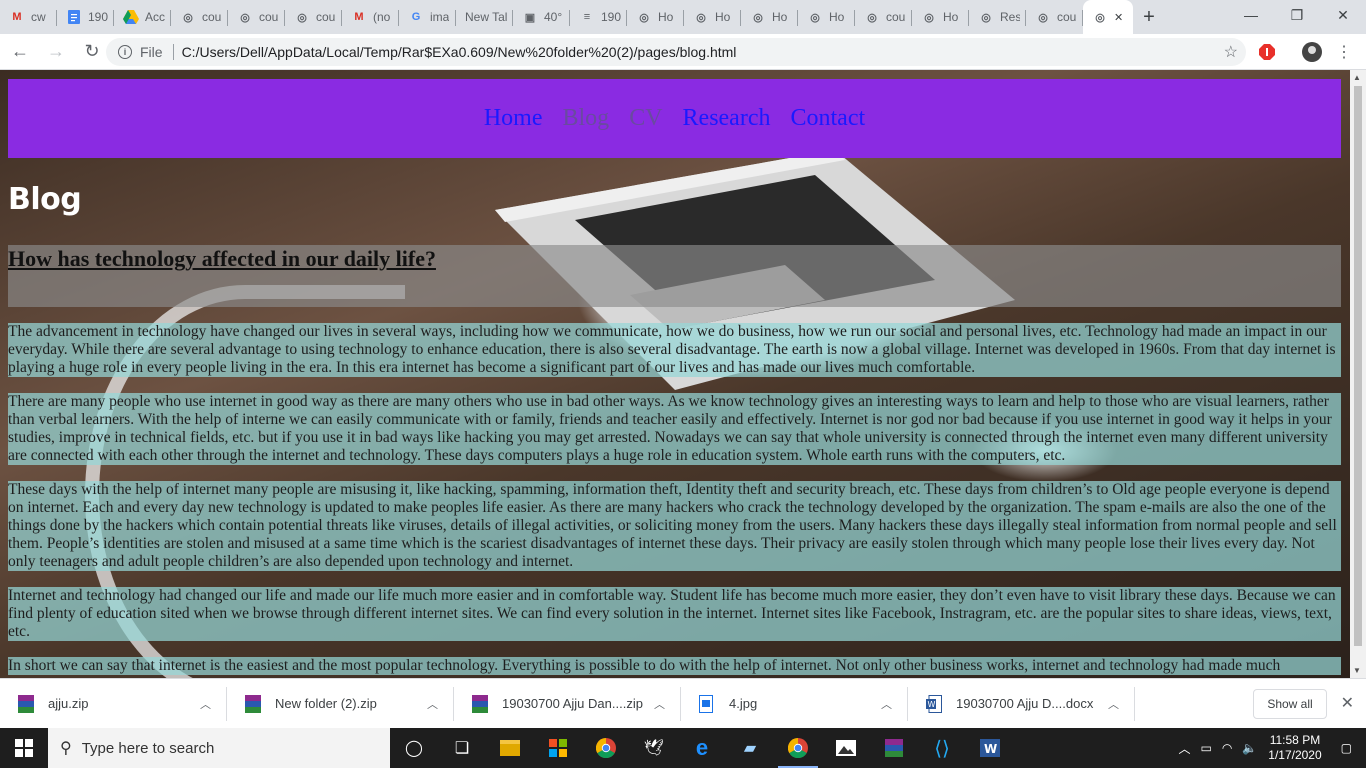 This screenshot has width=1366, height=768. I want to click on nav-link-cv: CV, so click(645, 118).